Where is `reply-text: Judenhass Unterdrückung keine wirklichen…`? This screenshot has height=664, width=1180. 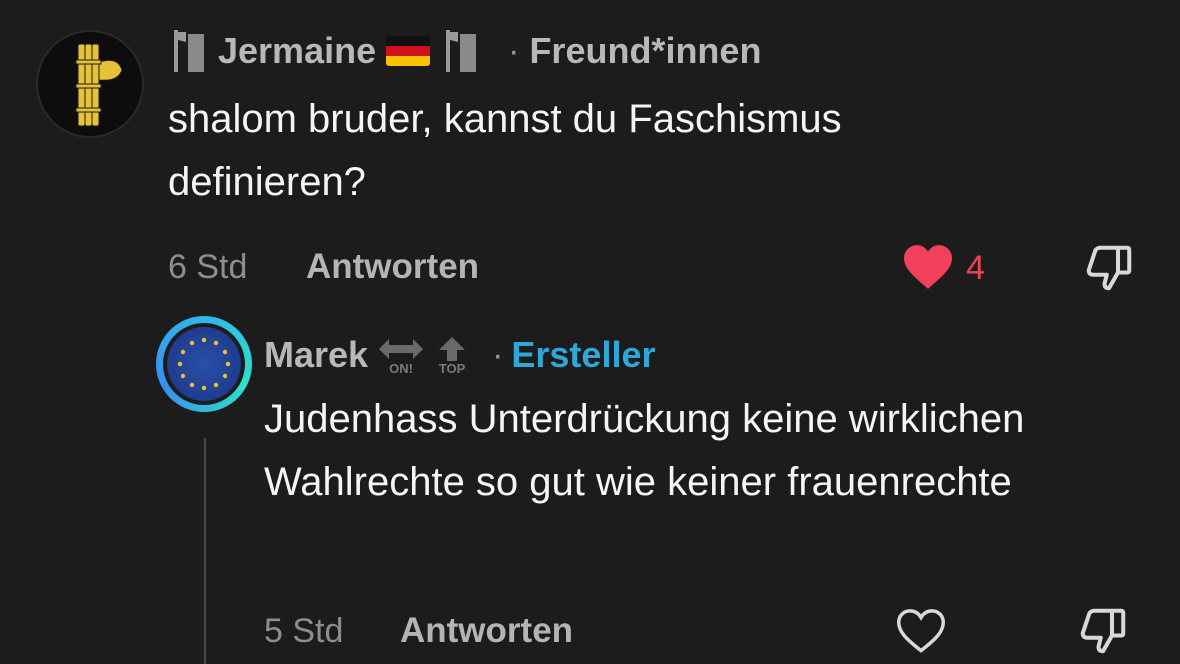 reply-text: Judenhass Unterdrückung keine wirklichen… is located at coordinates (644, 450).